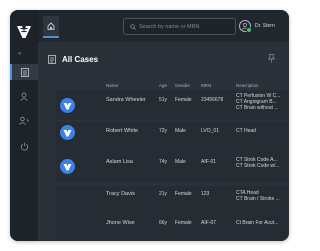  Describe the element at coordinates (265, 25) in the screenshot. I see `user-name: Dr. Stern` at that location.